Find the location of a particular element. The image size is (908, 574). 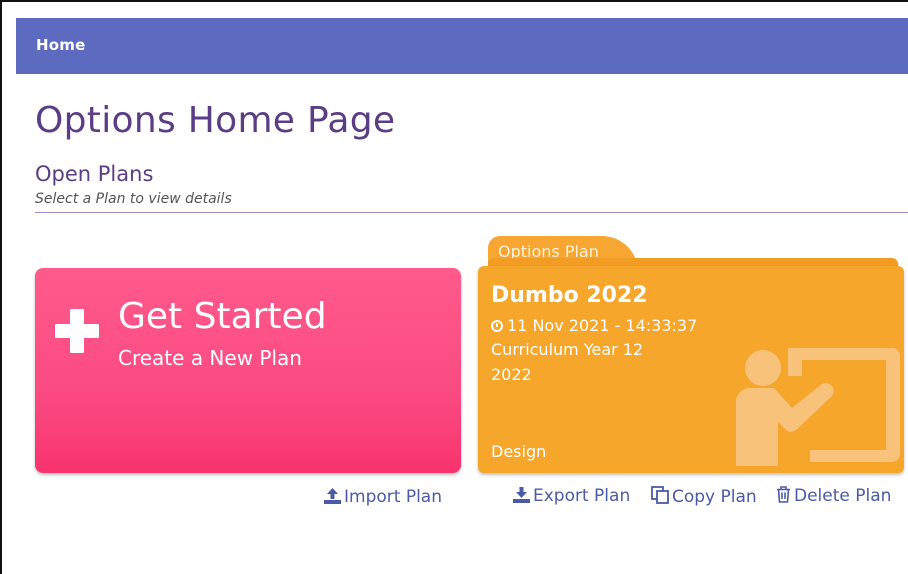

home-link: Home is located at coordinates (60, 45).